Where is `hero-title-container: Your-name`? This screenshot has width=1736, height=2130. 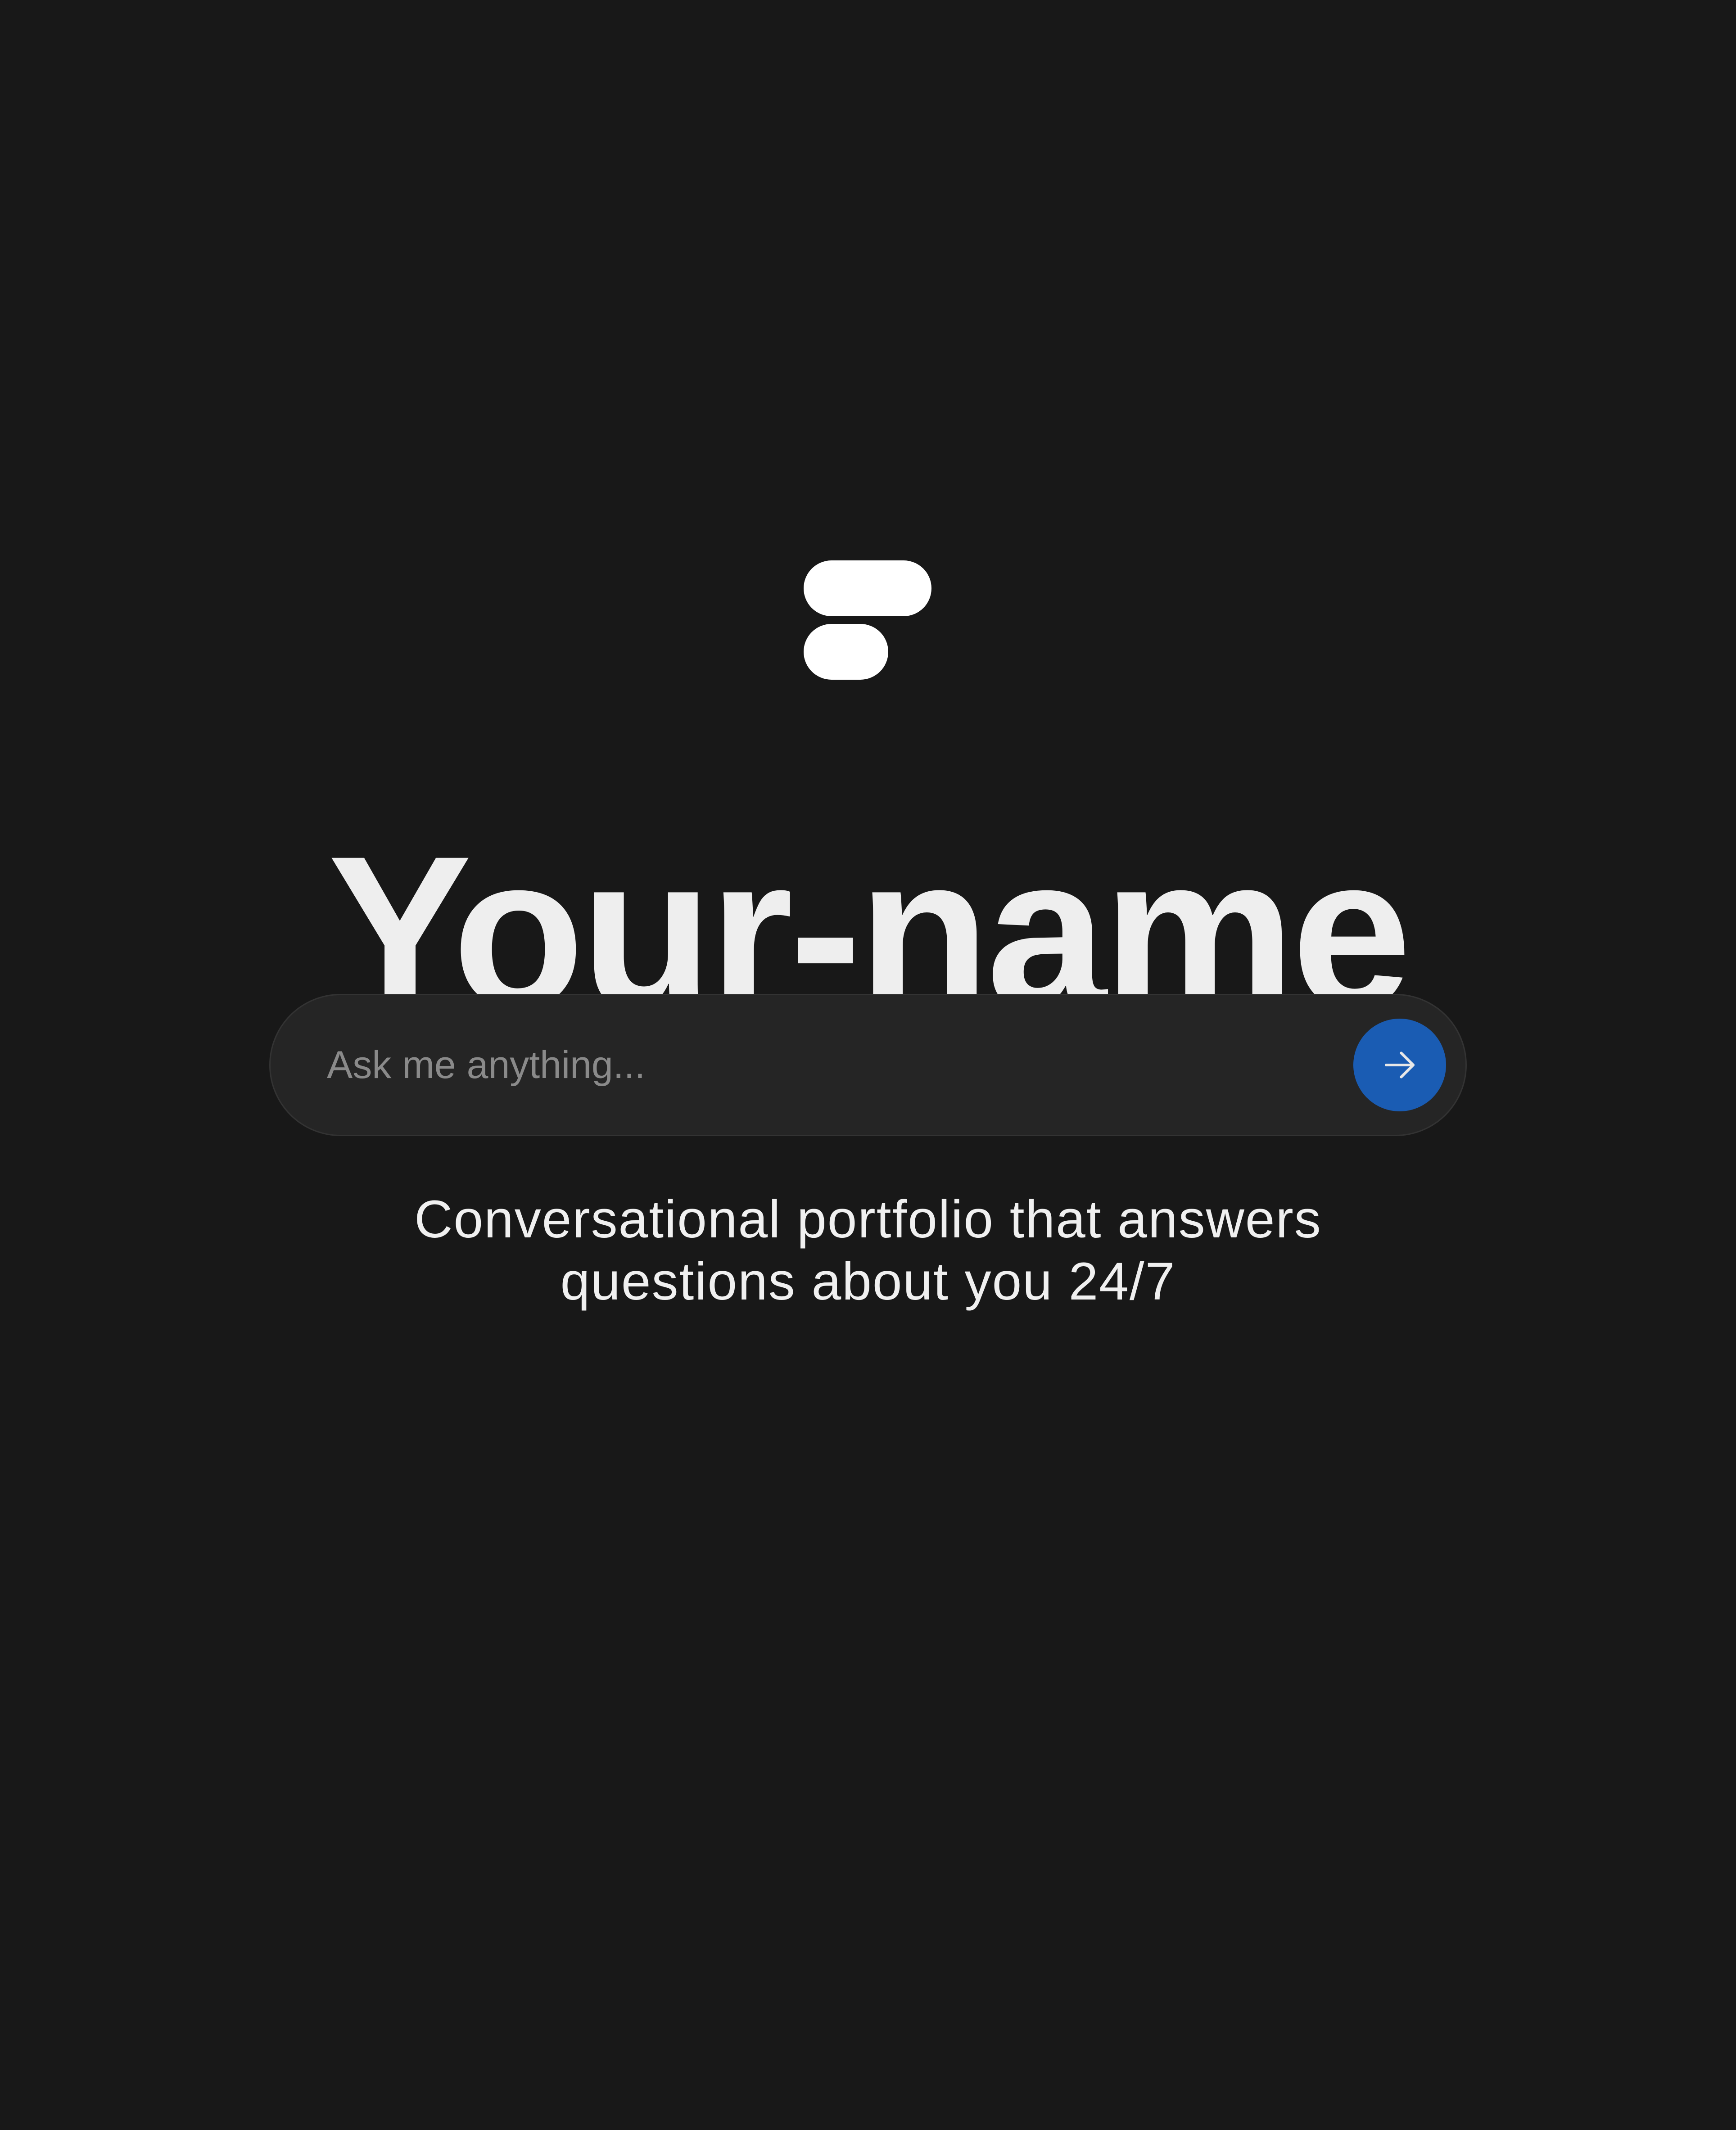 hero-title-container: Your-name is located at coordinates (868, 902).